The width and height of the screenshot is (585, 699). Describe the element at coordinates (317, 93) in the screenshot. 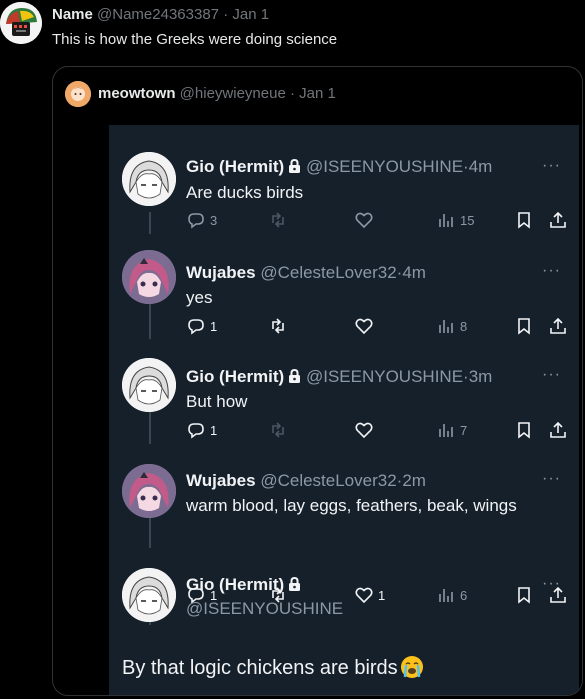

I see `quote-date: Jan 1` at that location.